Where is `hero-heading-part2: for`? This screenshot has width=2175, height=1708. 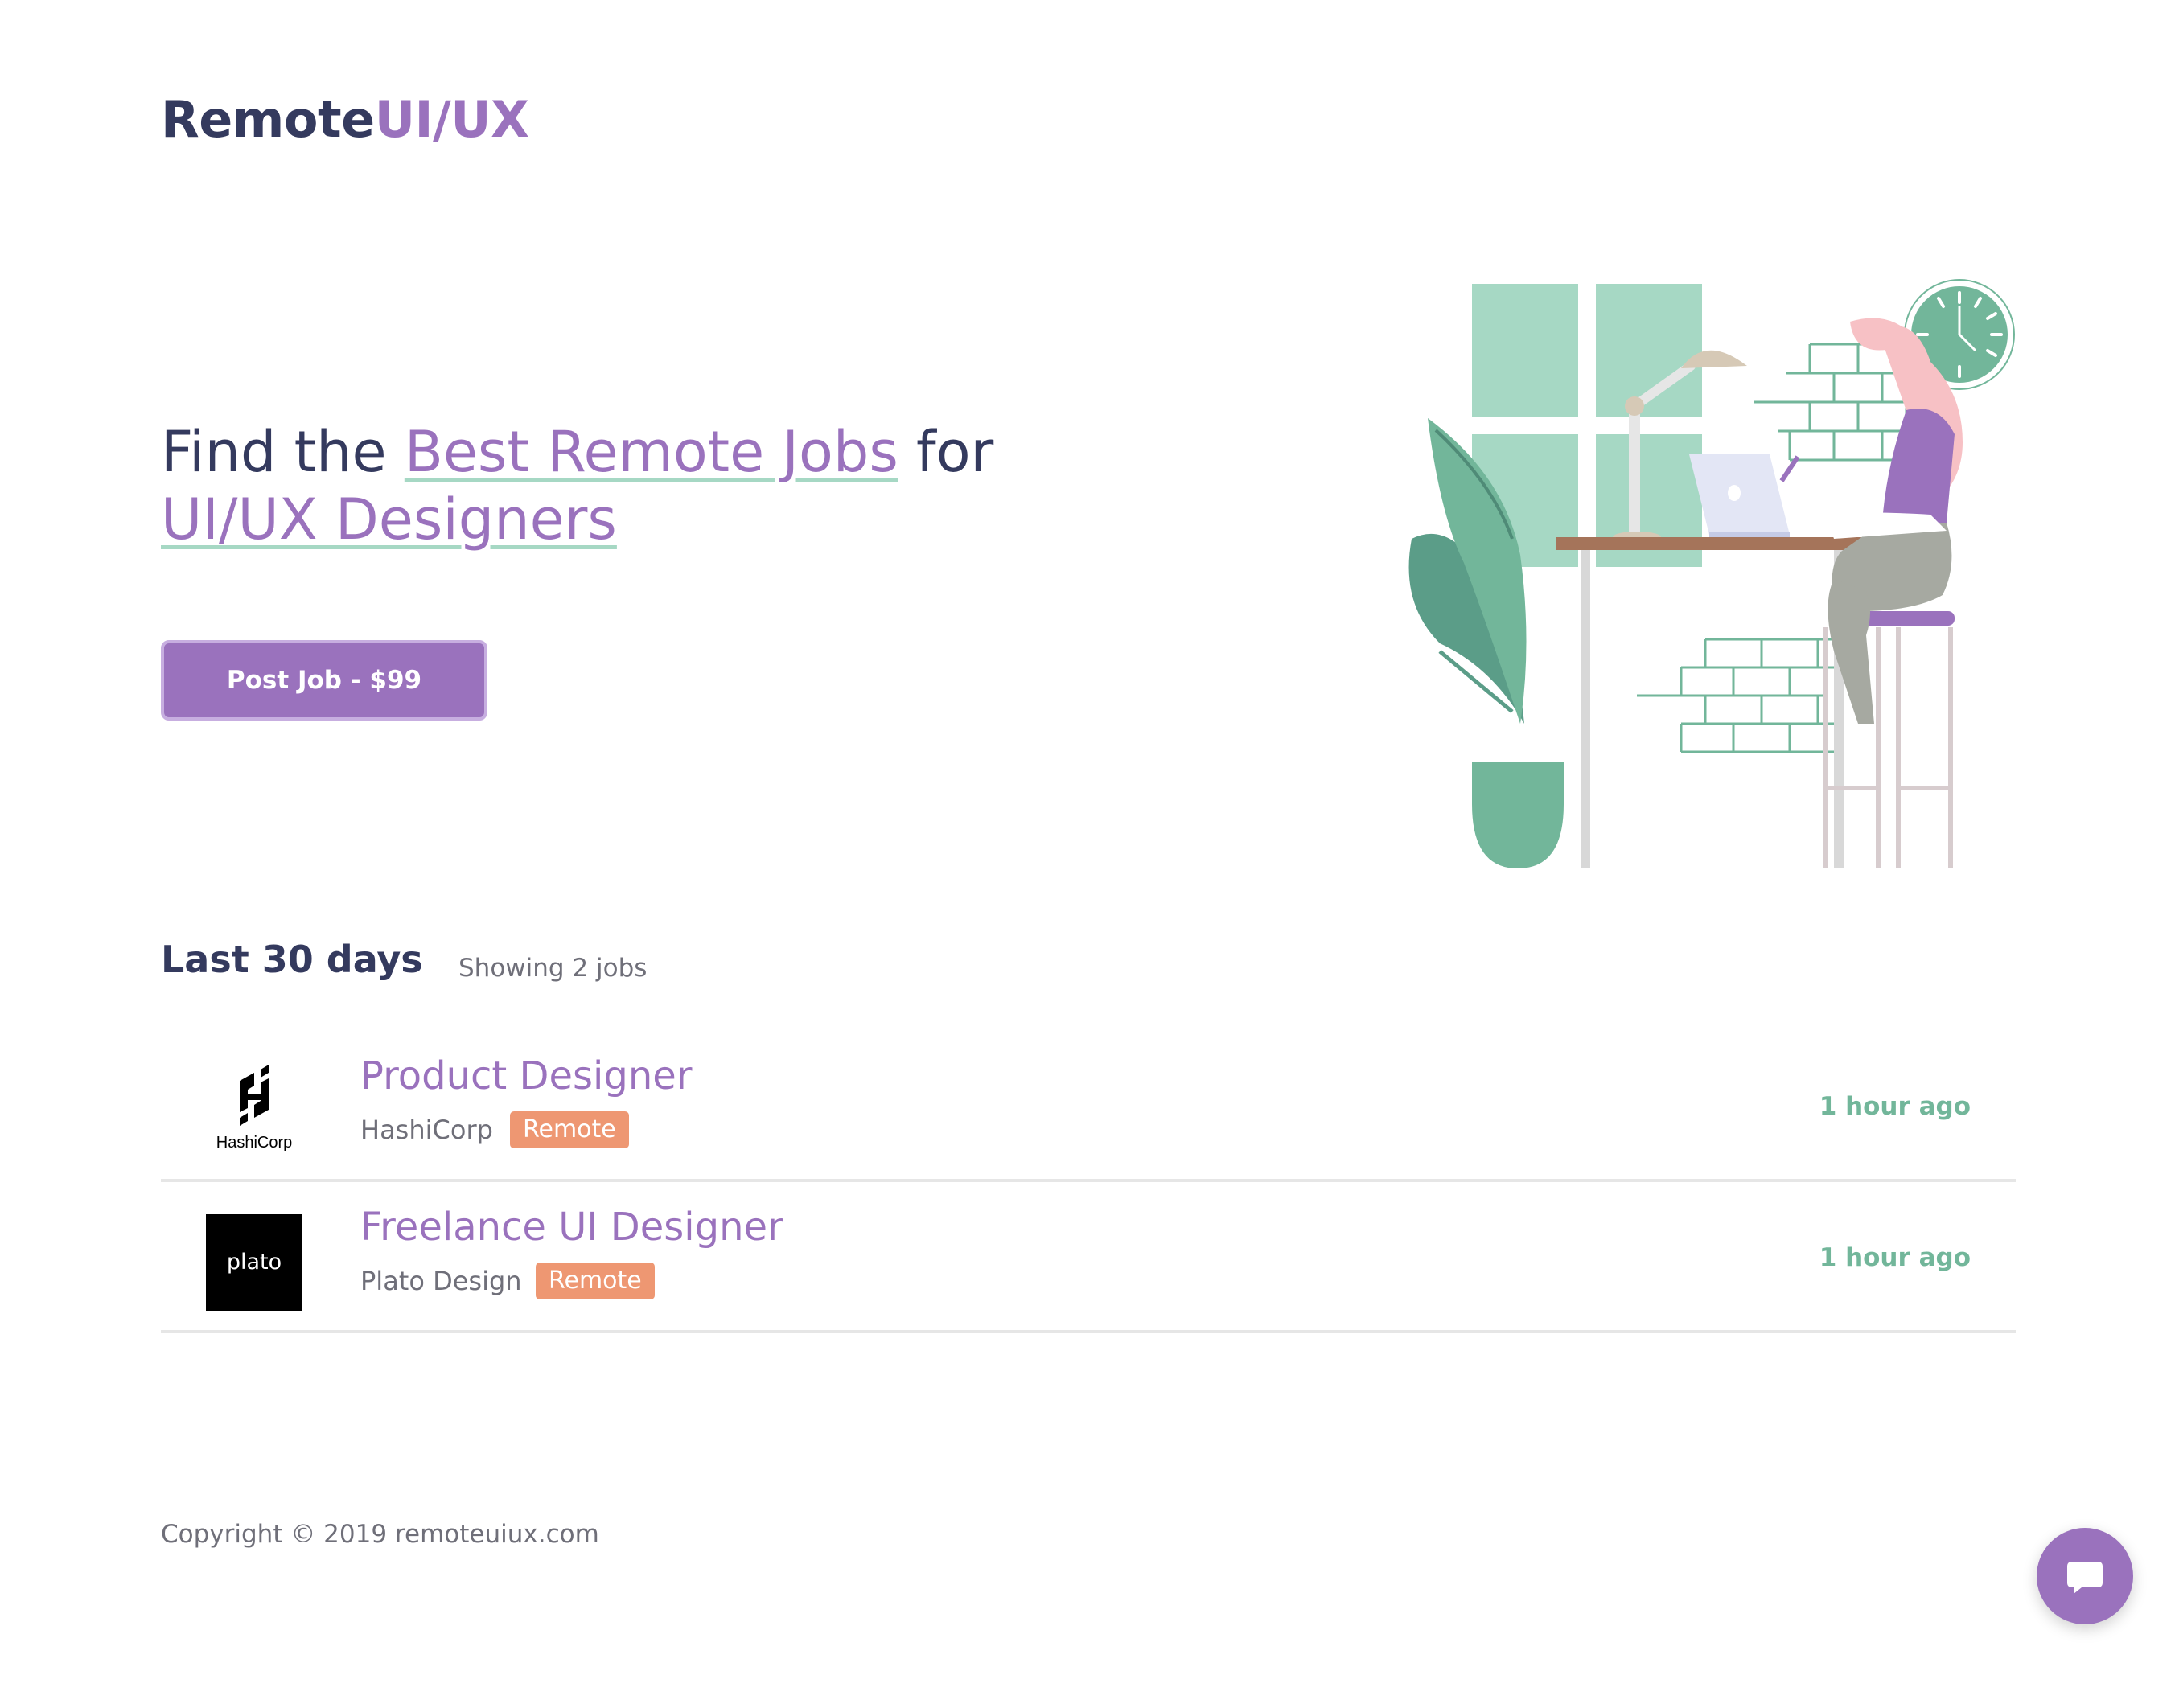 hero-heading-part2: for is located at coordinates (946, 452).